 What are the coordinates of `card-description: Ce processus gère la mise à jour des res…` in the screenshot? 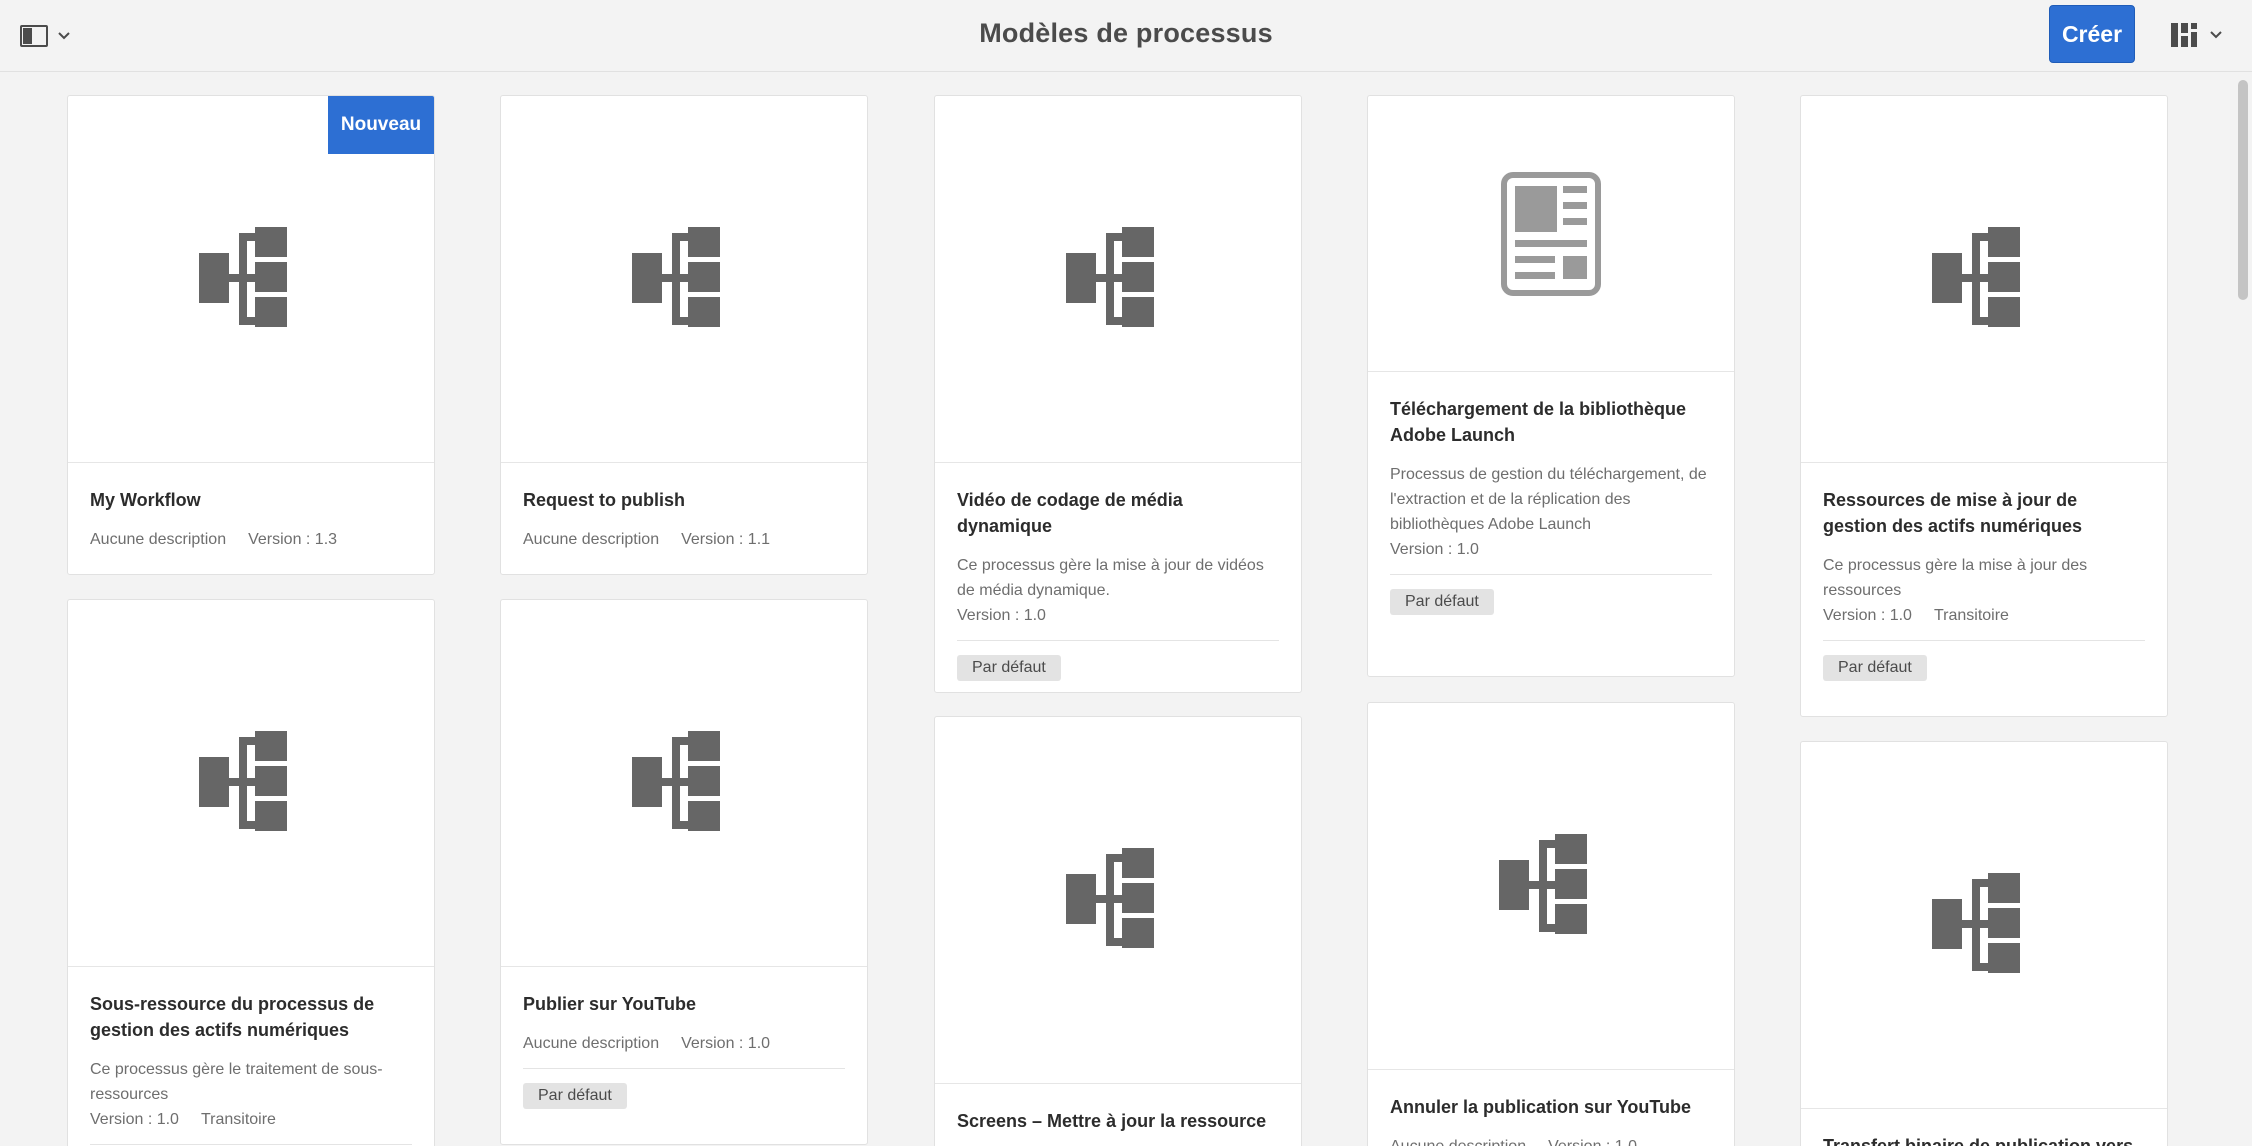 It's located at (1955, 578).